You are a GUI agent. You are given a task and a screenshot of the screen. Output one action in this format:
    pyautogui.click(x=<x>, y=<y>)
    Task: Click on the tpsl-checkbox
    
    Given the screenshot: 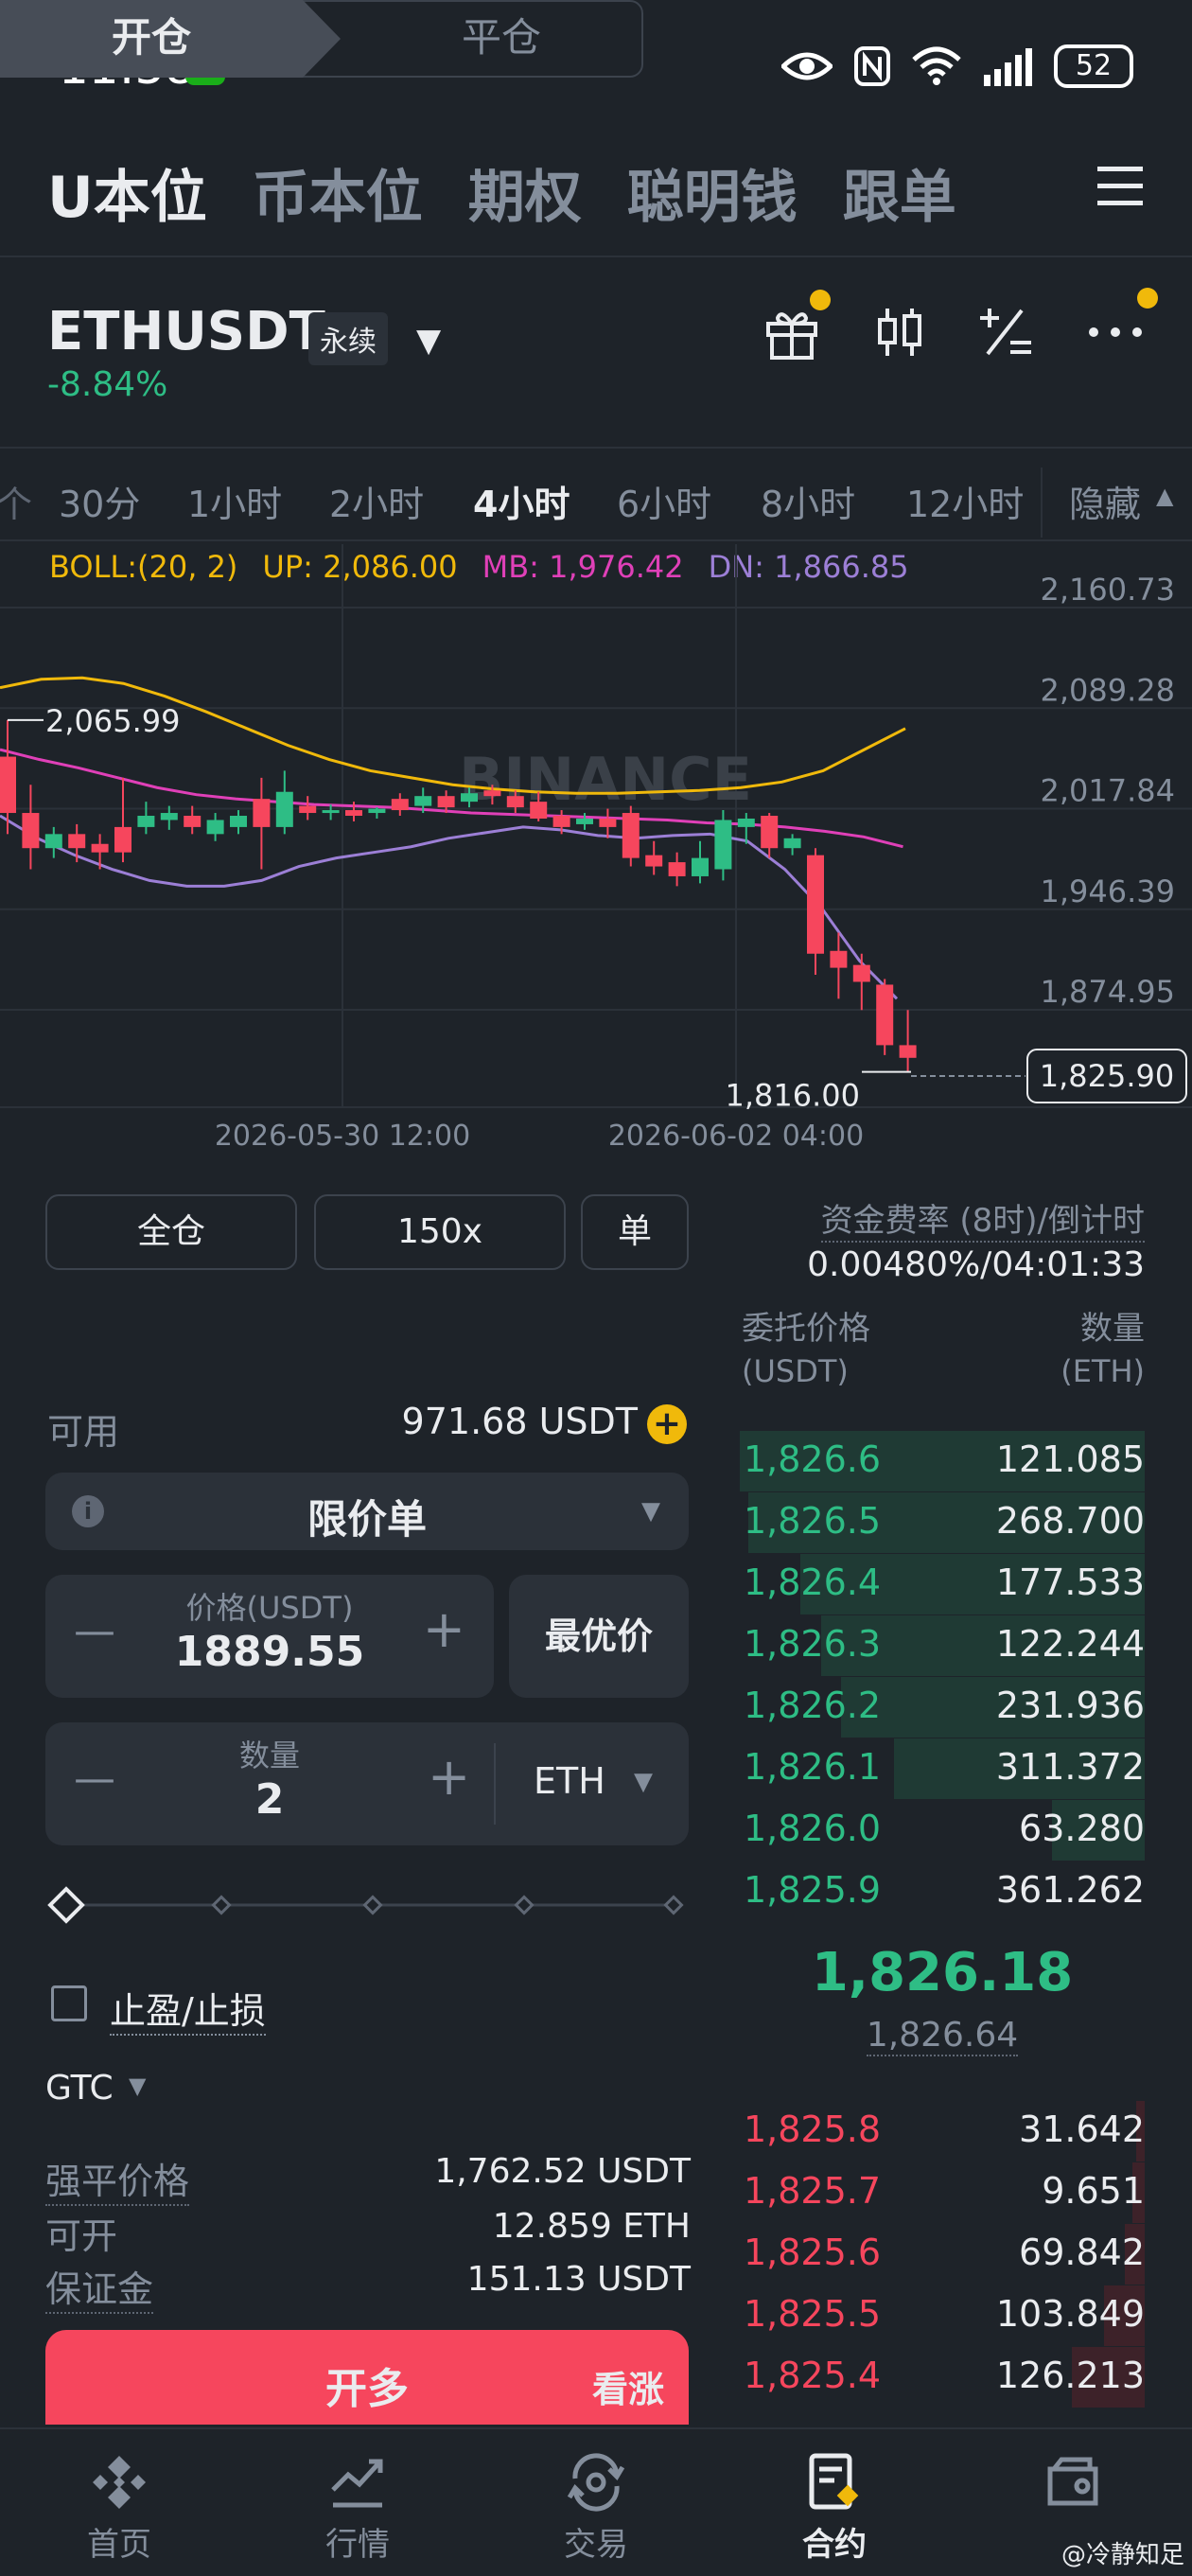 What is the action you would take?
    pyautogui.click(x=69, y=2003)
    